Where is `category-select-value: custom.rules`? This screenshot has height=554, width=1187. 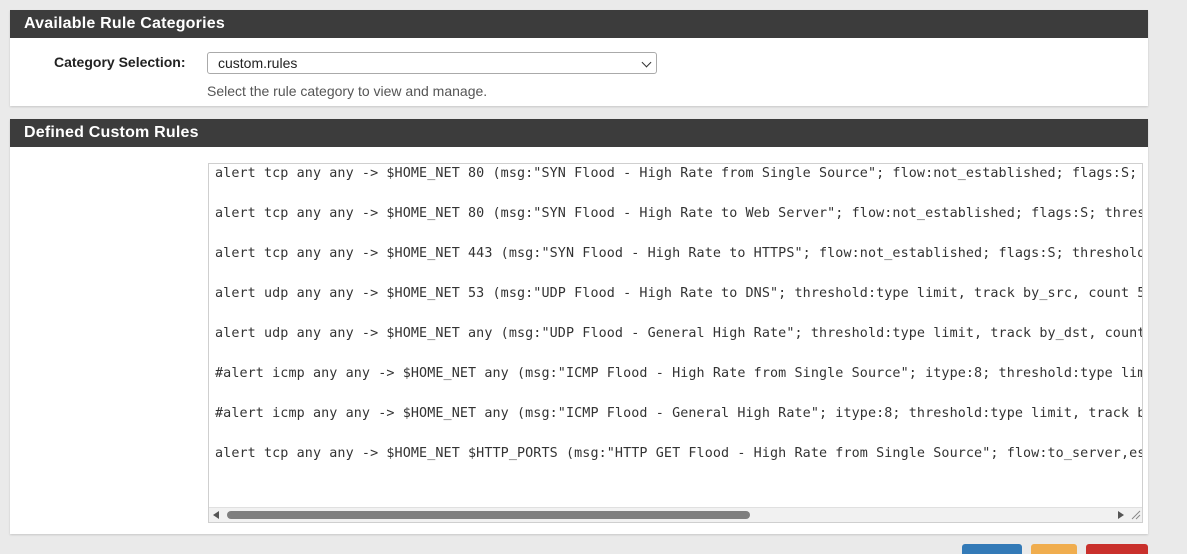
category-select-value: custom.rules is located at coordinates (258, 63).